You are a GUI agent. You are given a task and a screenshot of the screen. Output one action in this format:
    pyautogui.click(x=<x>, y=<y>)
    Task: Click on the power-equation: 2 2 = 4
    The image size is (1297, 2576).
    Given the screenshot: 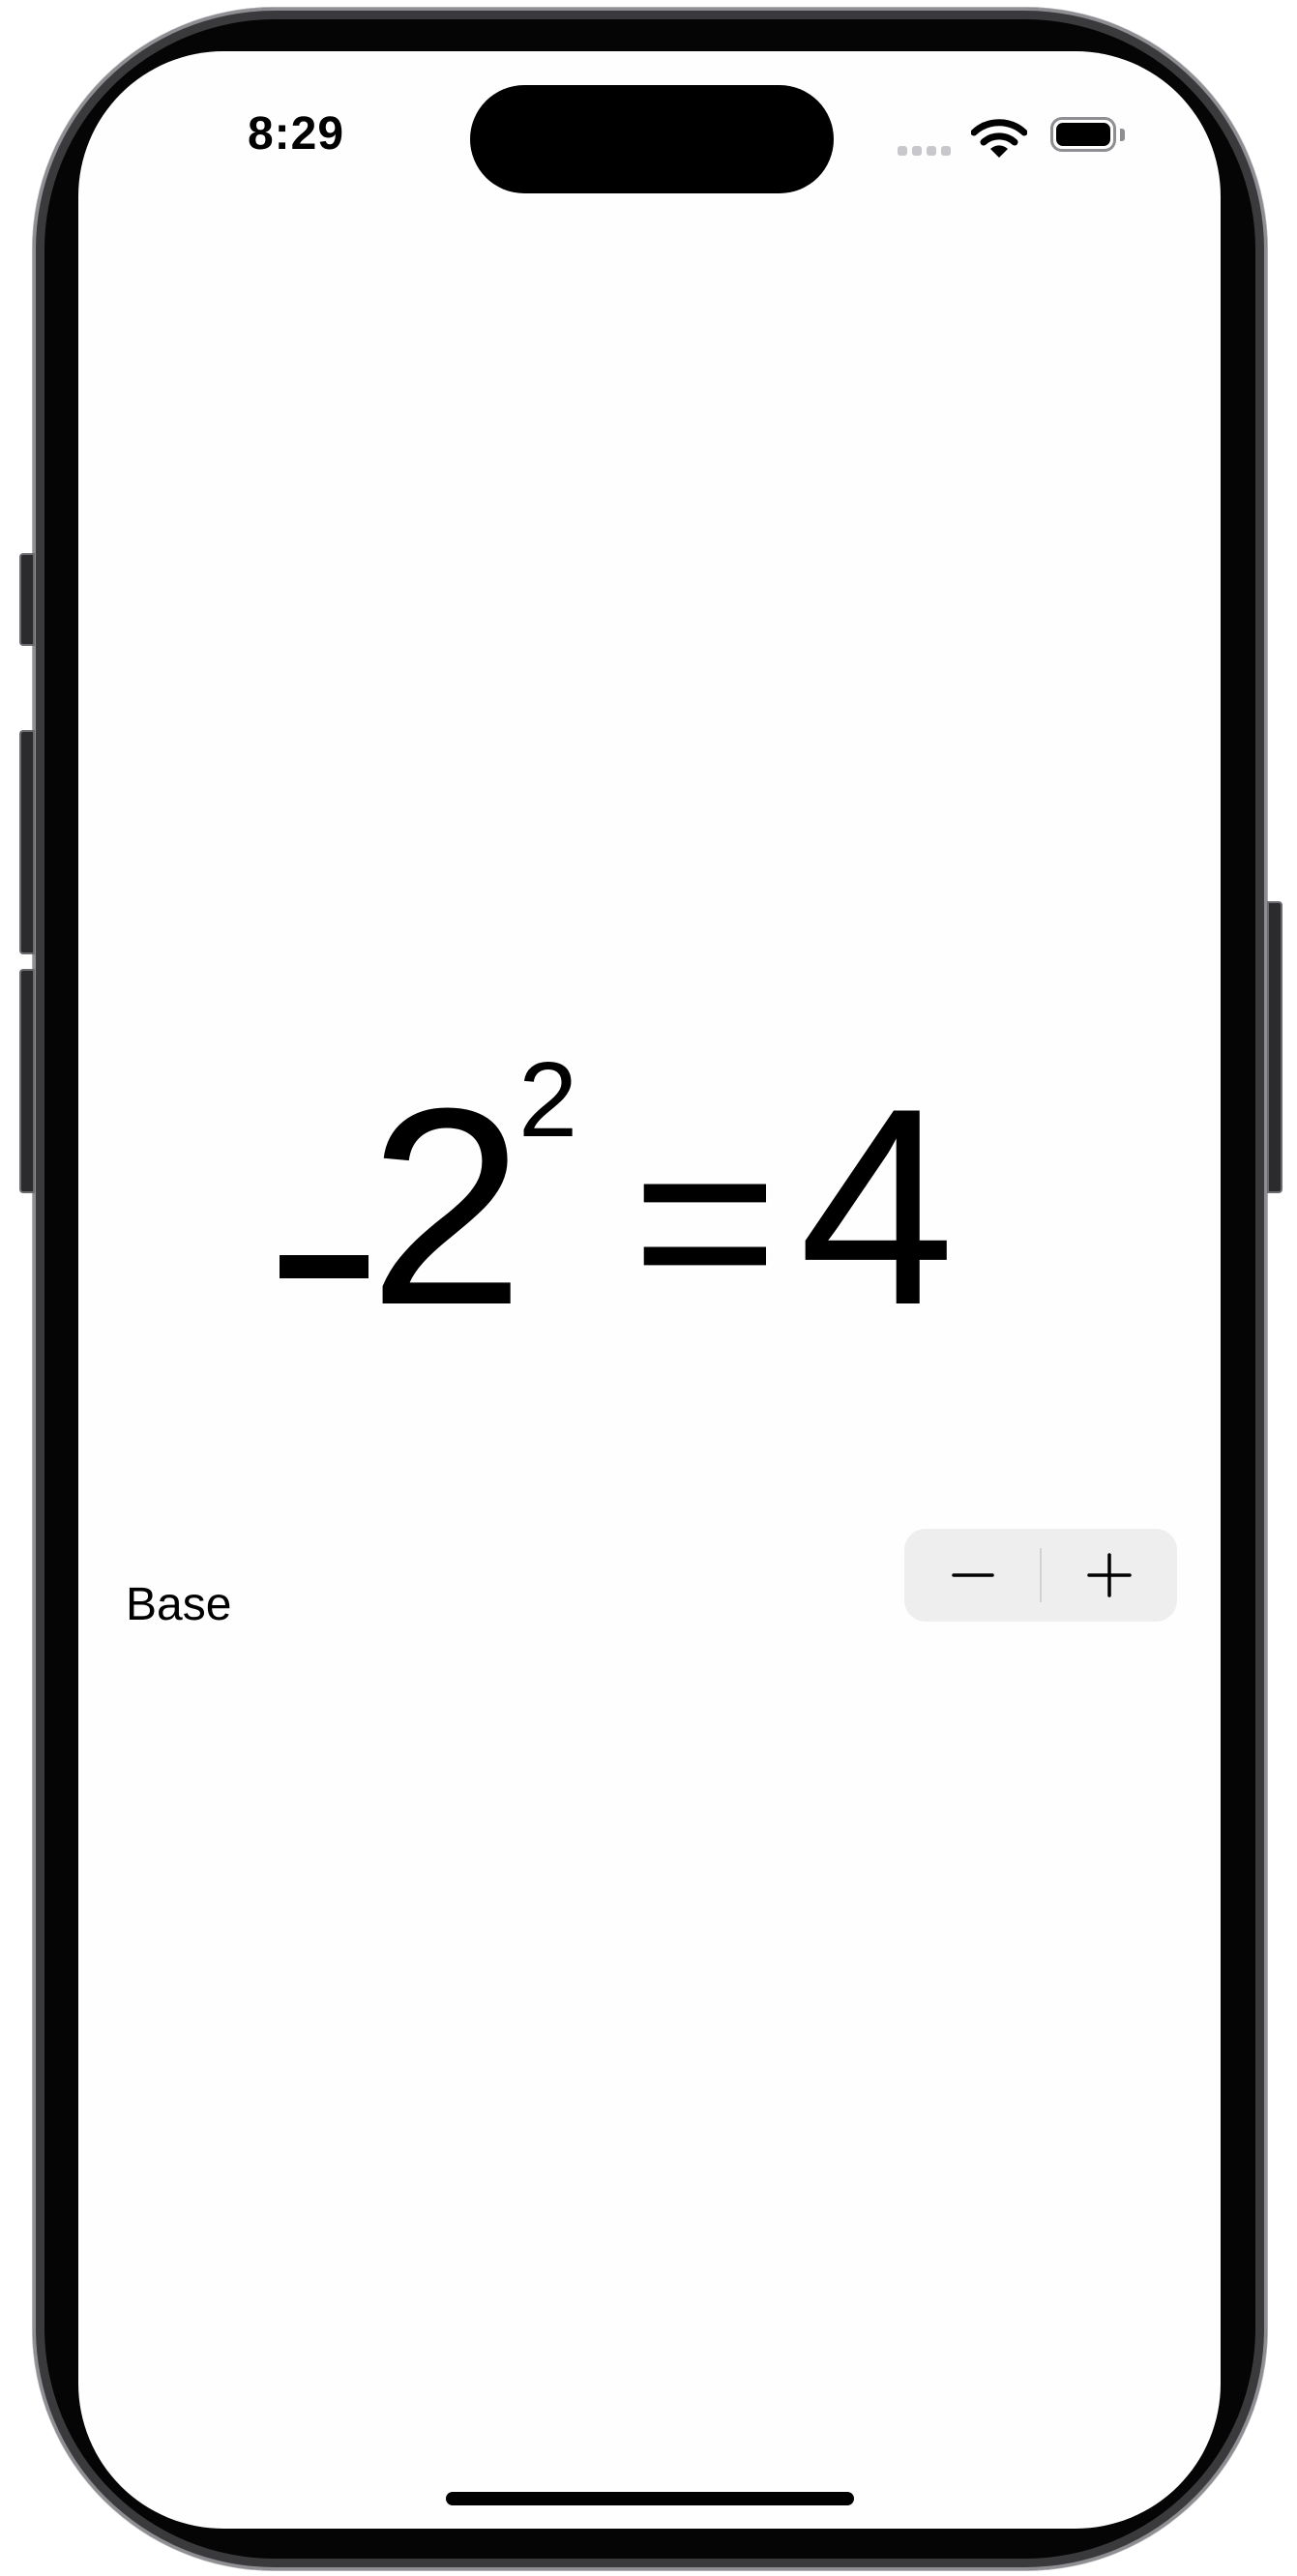 What is the action you would take?
    pyautogui.click(x=650, y=1201)
    